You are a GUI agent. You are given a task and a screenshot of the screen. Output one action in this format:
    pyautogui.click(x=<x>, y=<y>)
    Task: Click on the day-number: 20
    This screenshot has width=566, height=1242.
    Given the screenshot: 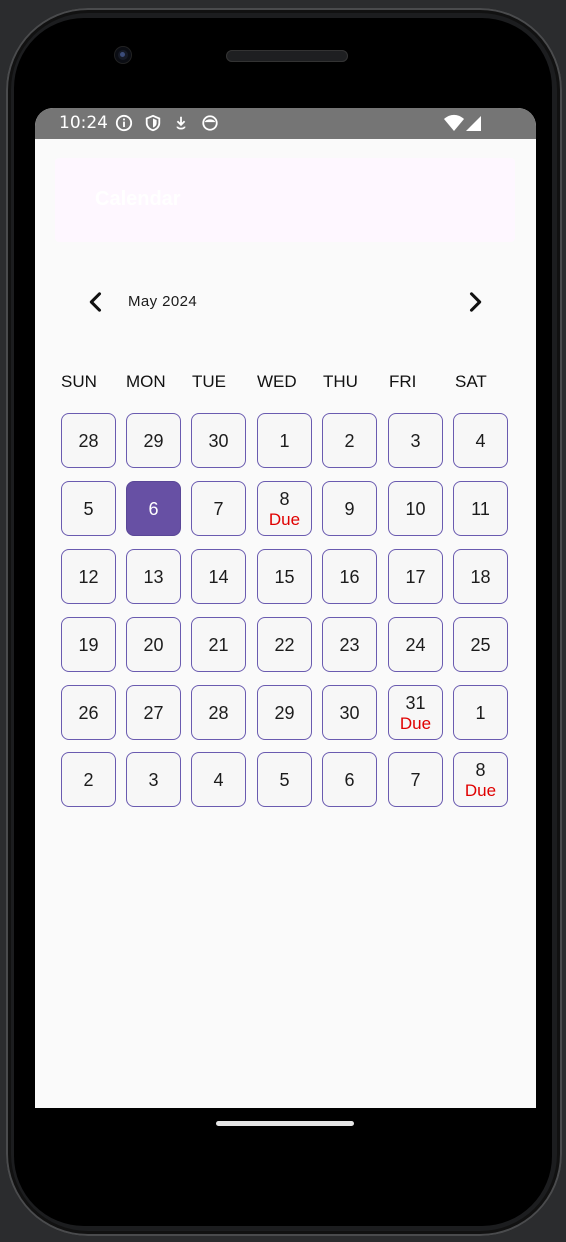 What is the action you would take?
    pyautogui.click(x=153, y=644)
    